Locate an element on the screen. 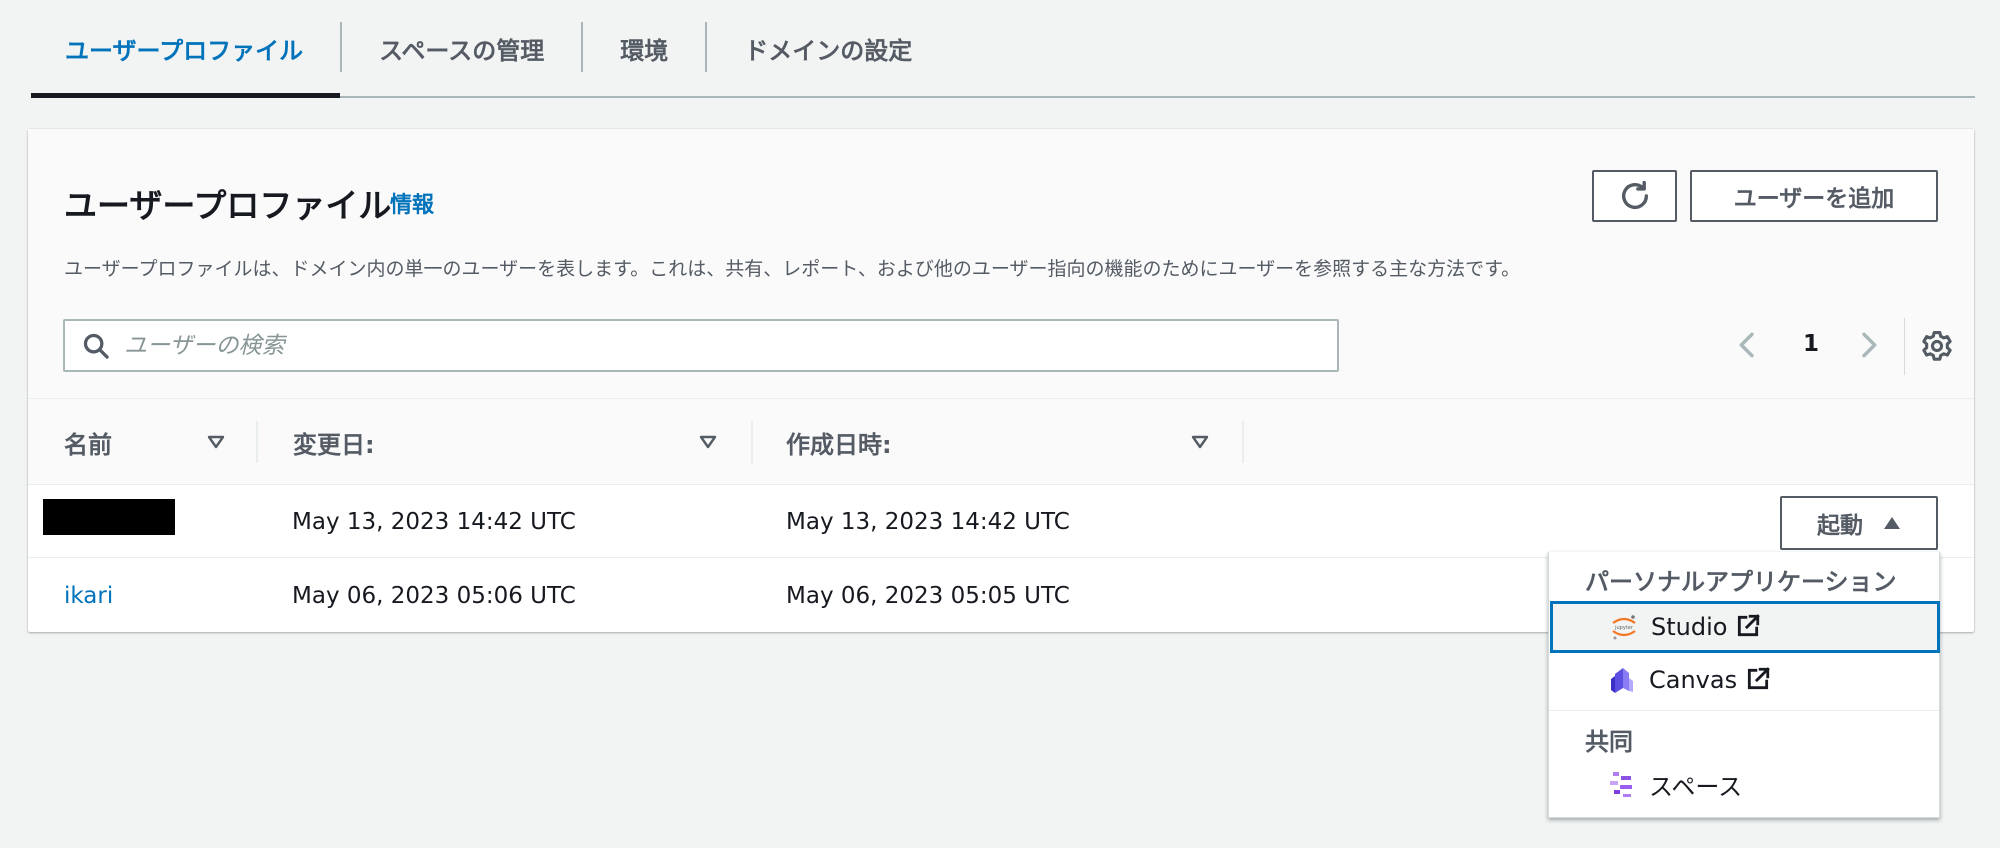 The height and width of the screenshot is (848, 2000). created-date-cell: May 13, 2023 14:42 UTC is located at coordinates (928, 521).